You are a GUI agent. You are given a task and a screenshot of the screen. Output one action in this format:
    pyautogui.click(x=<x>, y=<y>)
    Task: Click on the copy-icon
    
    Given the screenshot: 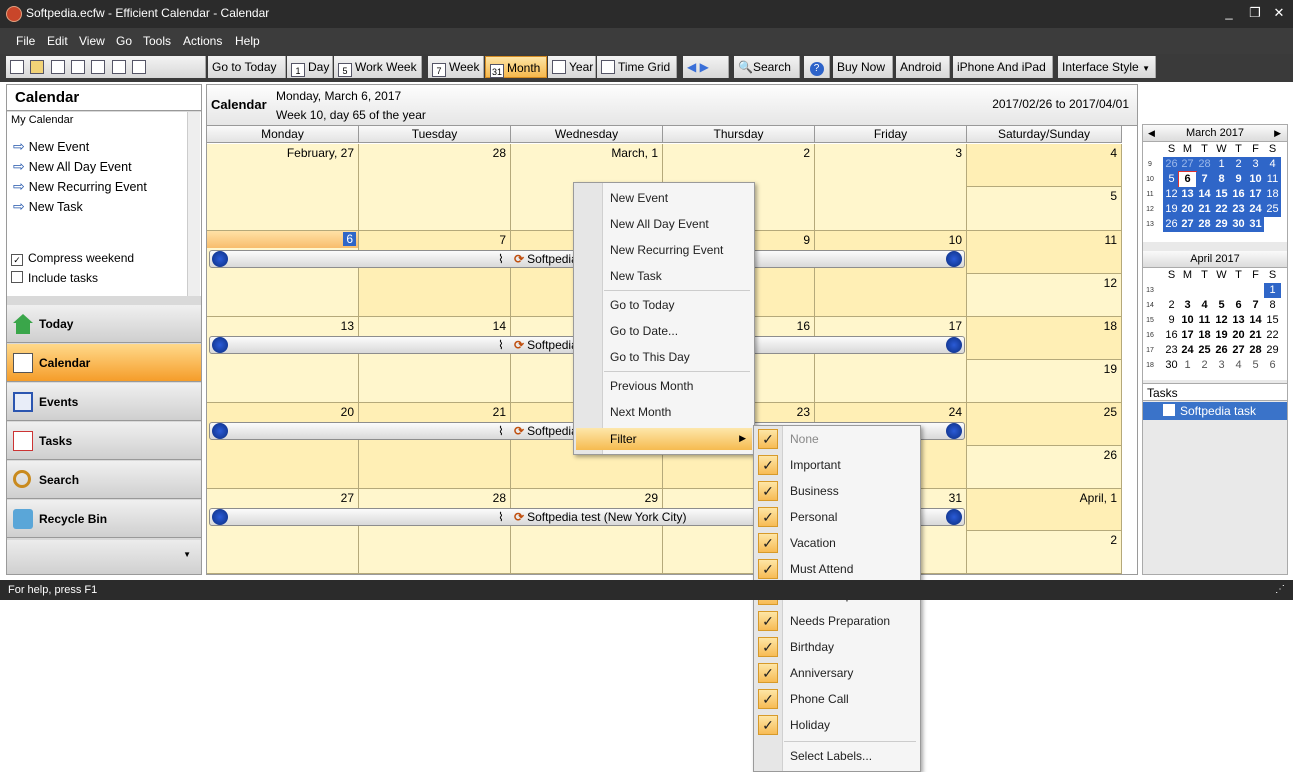 What is the action you would take?
    pyautogui.click(x=118, y=67)
    